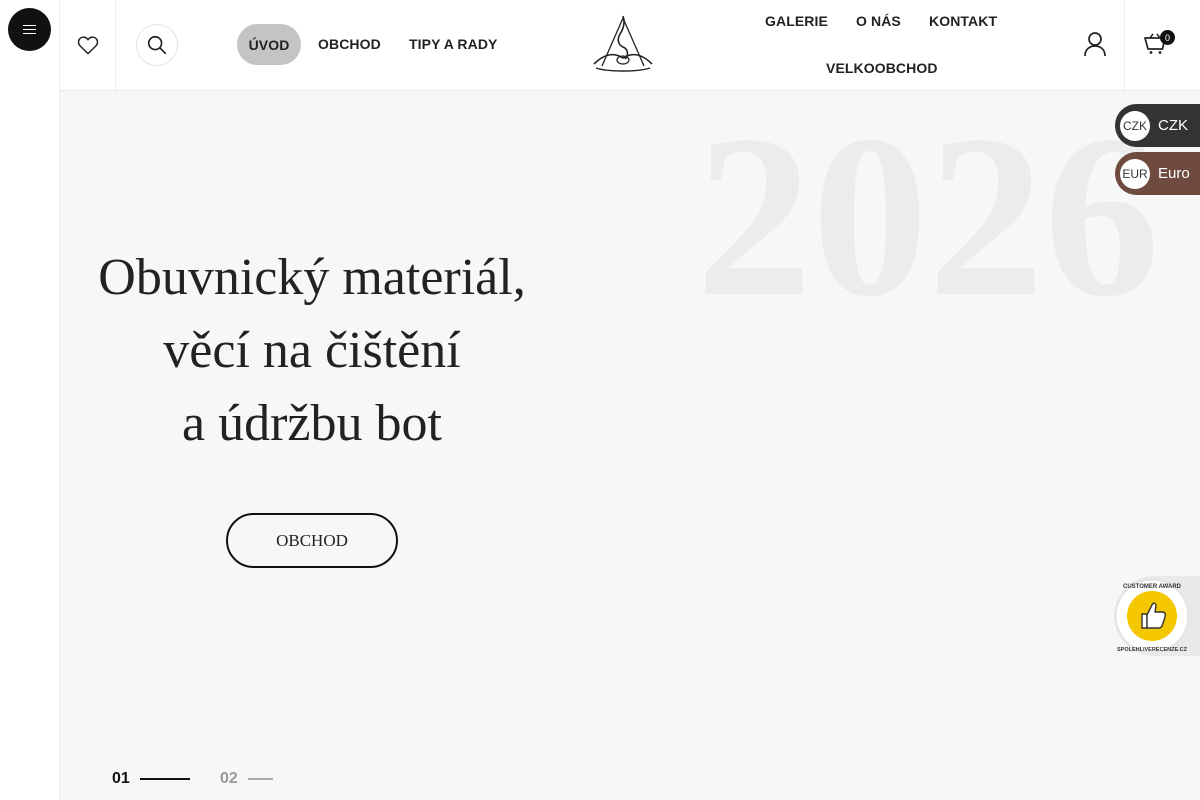 This screenshot has height=800, width=1200. What do you see at coordinates (878, 21) in the screenshot?
I see `nav-o-nas: O NÁS` at bounding box center [878, 21].